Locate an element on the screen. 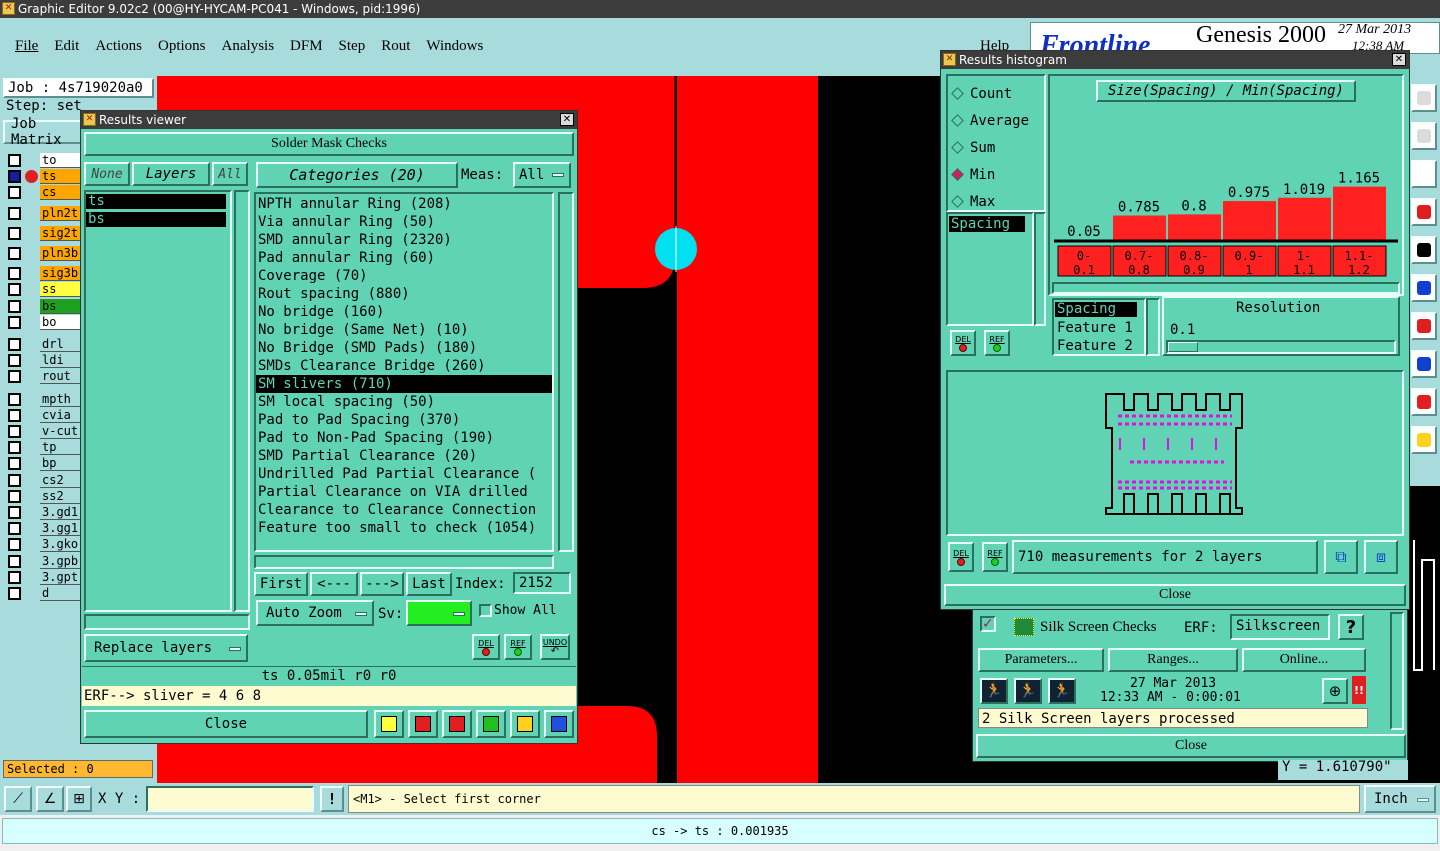 The height and width of the screenshot is (851, 1440). category-item: Via annular Ring (50) is located at coordinates (404, 222).